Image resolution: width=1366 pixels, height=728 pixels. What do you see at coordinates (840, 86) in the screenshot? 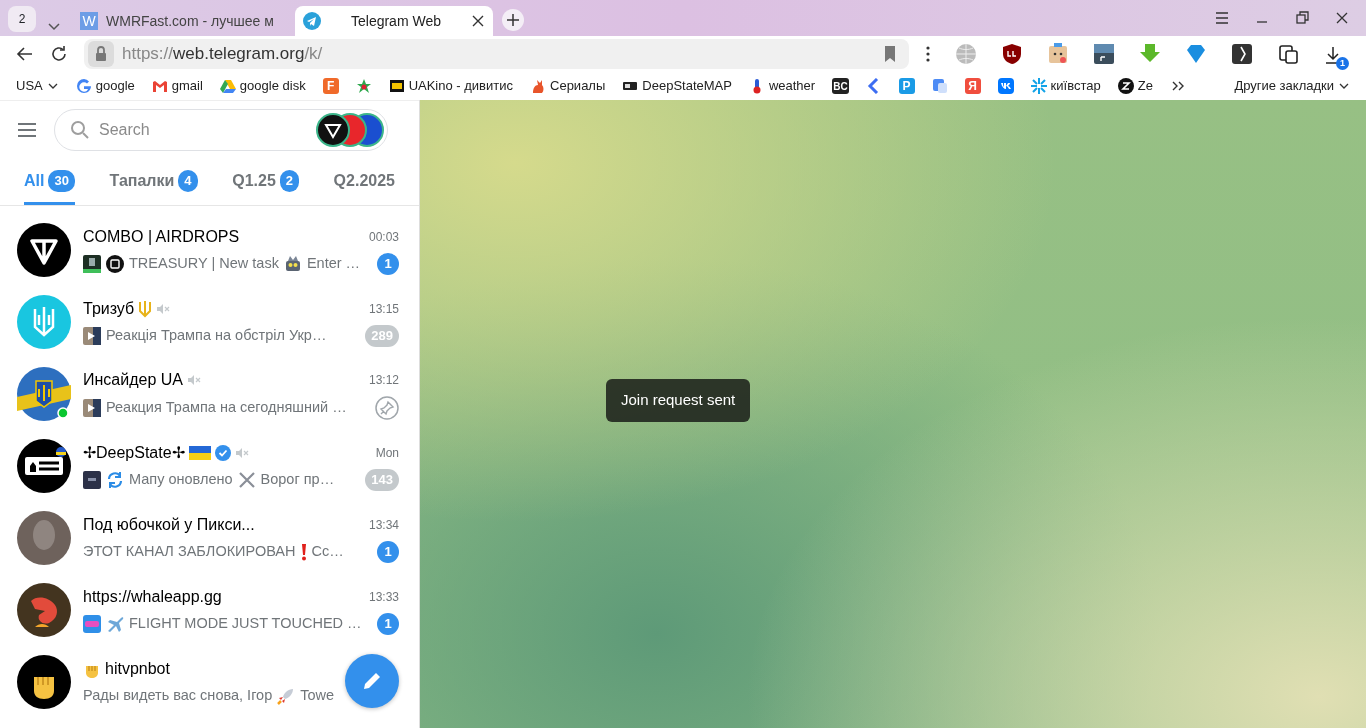
I see `bookmark-icon-button: BC` at bounding box center [840, 86].